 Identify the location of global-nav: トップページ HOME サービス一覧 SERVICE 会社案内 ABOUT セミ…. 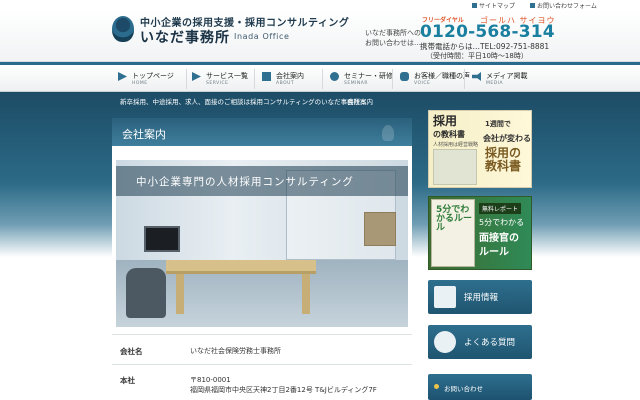
(320, 77).